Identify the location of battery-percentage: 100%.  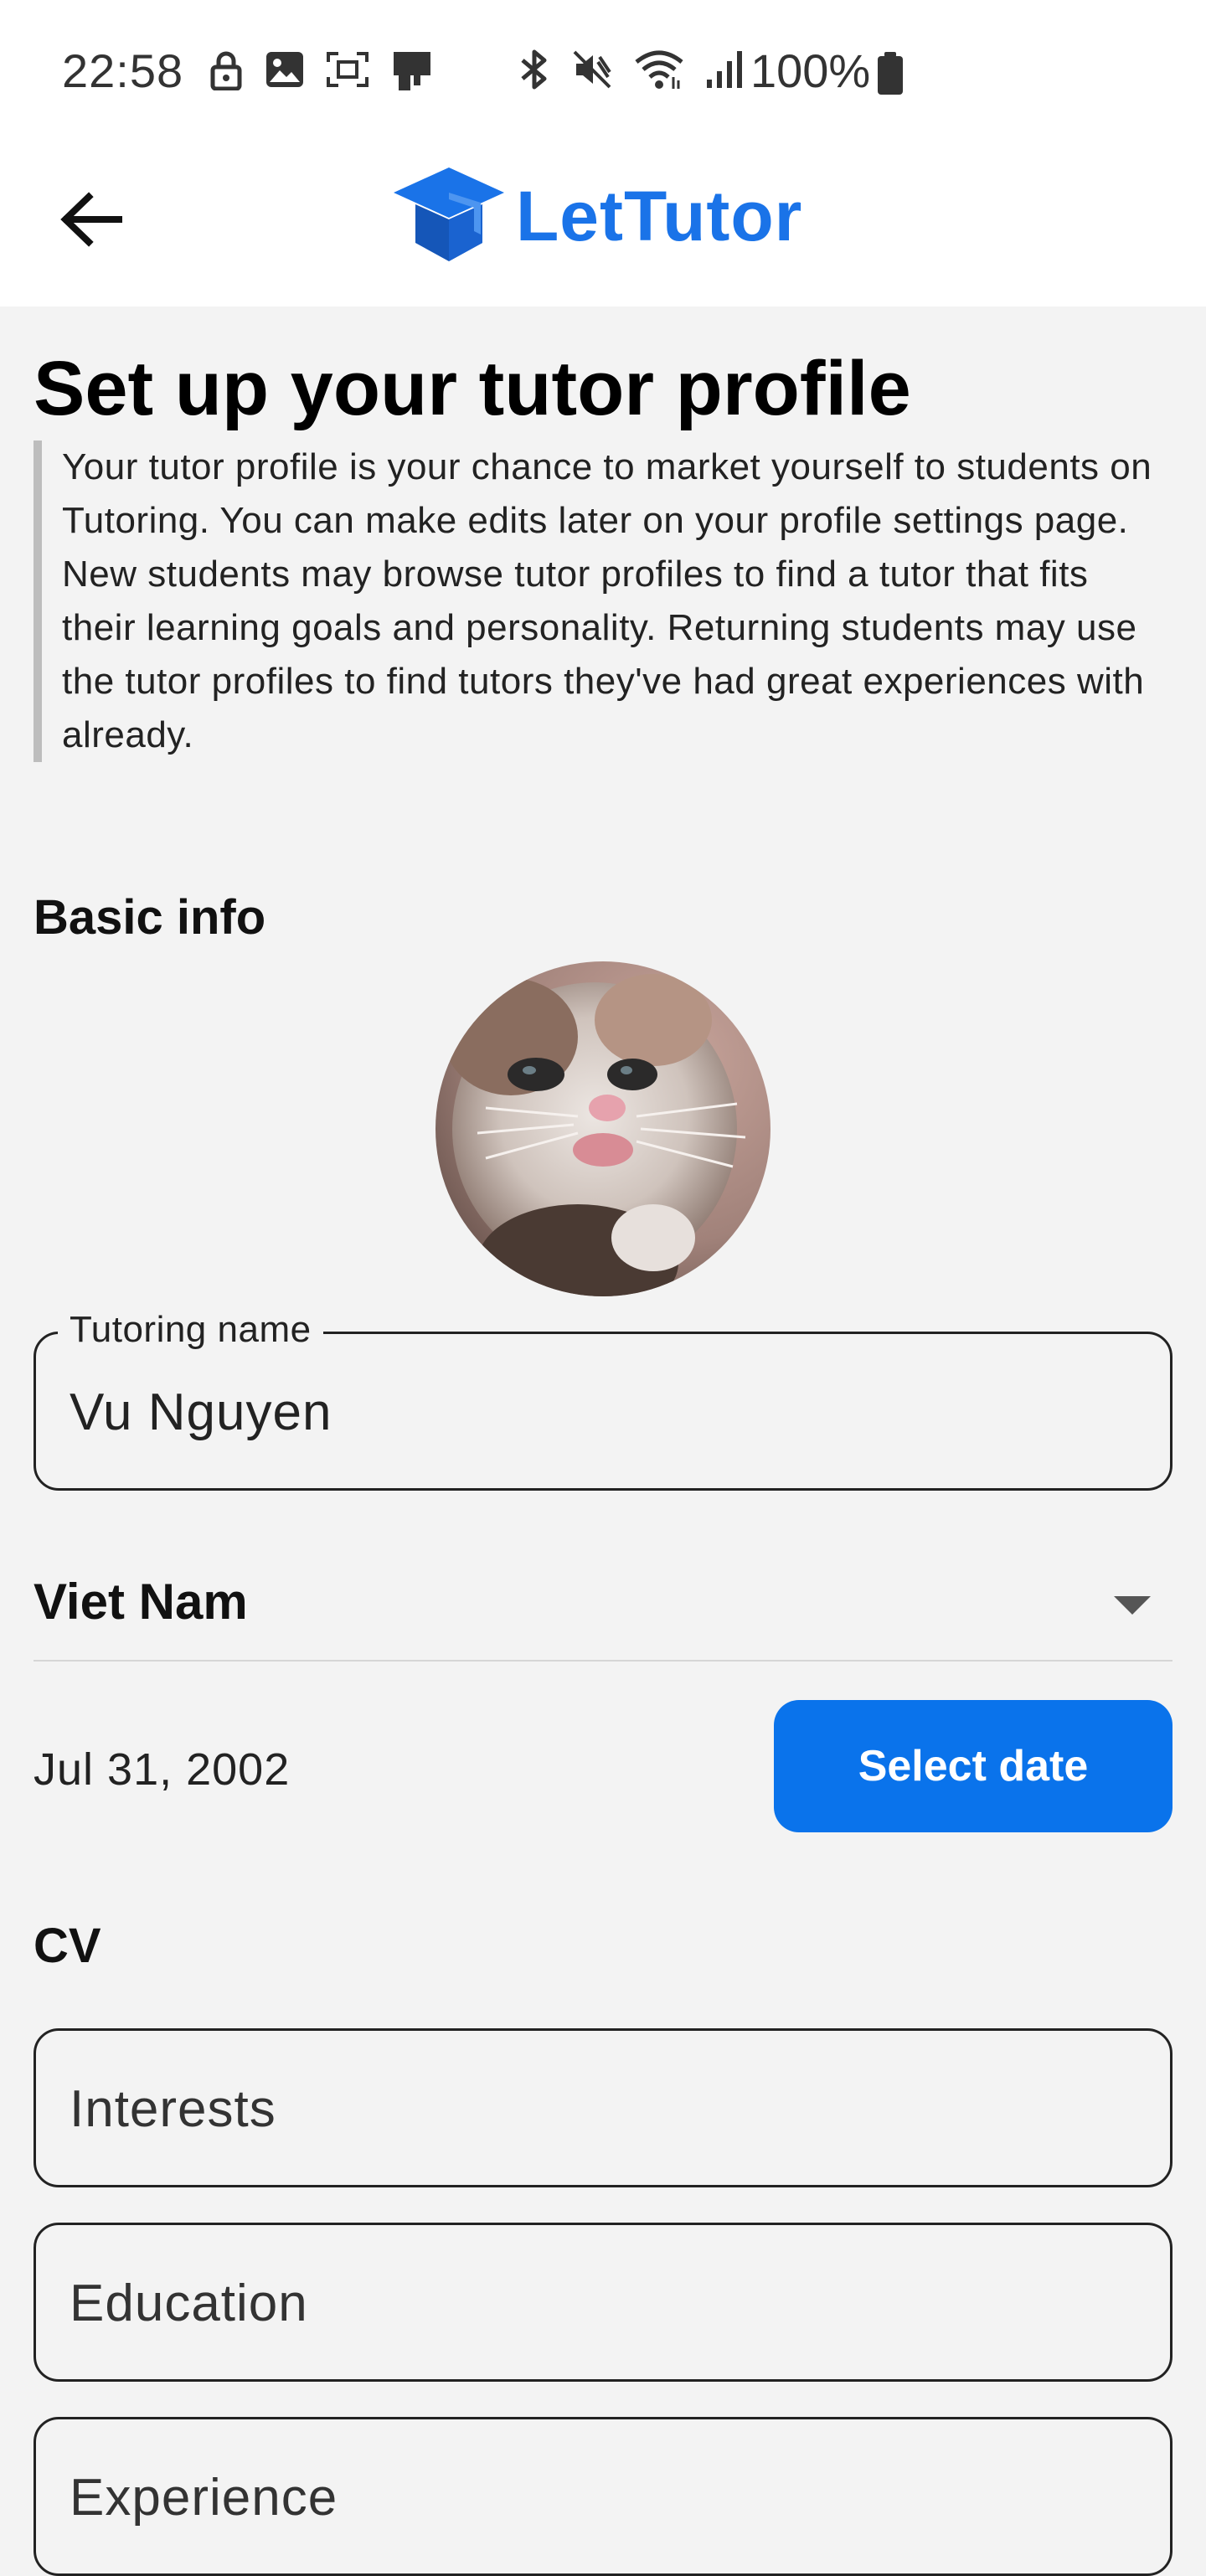
(810, 70).